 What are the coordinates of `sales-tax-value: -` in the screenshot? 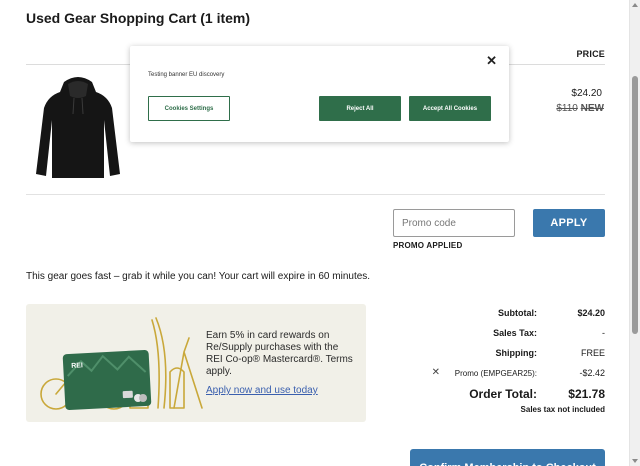 It's located at (603, 333).